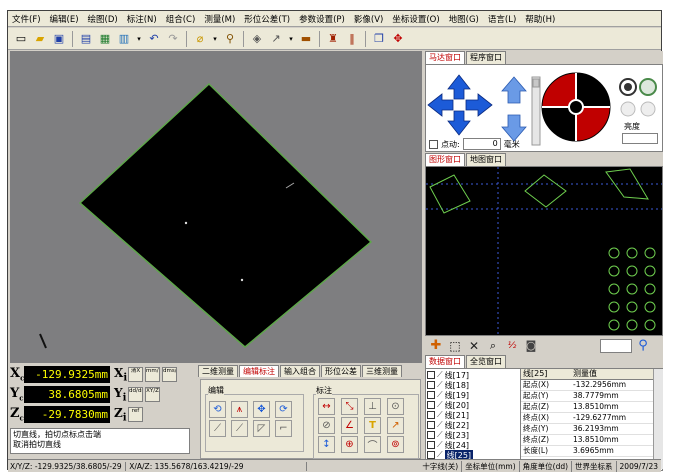 This screenshot has width=674, height=475. I want to click on pointmove-input: 0, so click(481, 144).